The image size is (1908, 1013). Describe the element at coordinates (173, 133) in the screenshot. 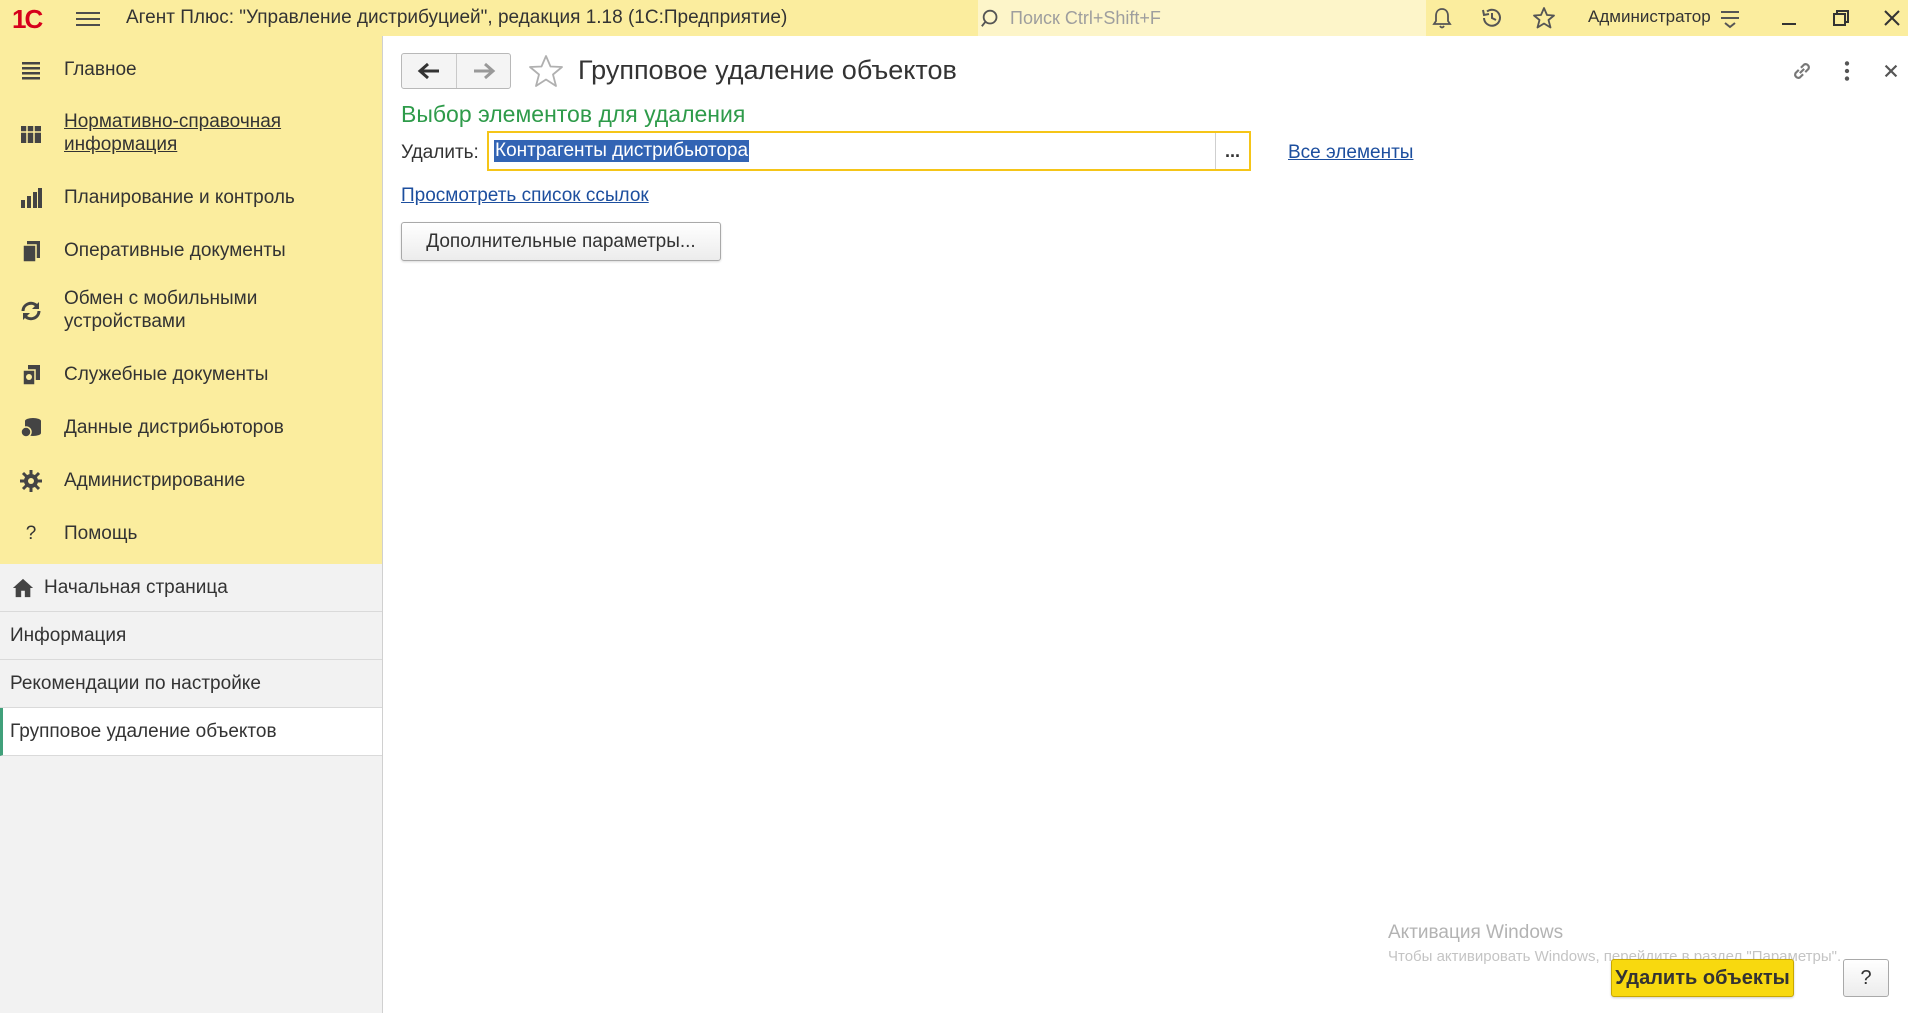

I see `sidebar-item-label: Нормативно-справочная информация` at that location.